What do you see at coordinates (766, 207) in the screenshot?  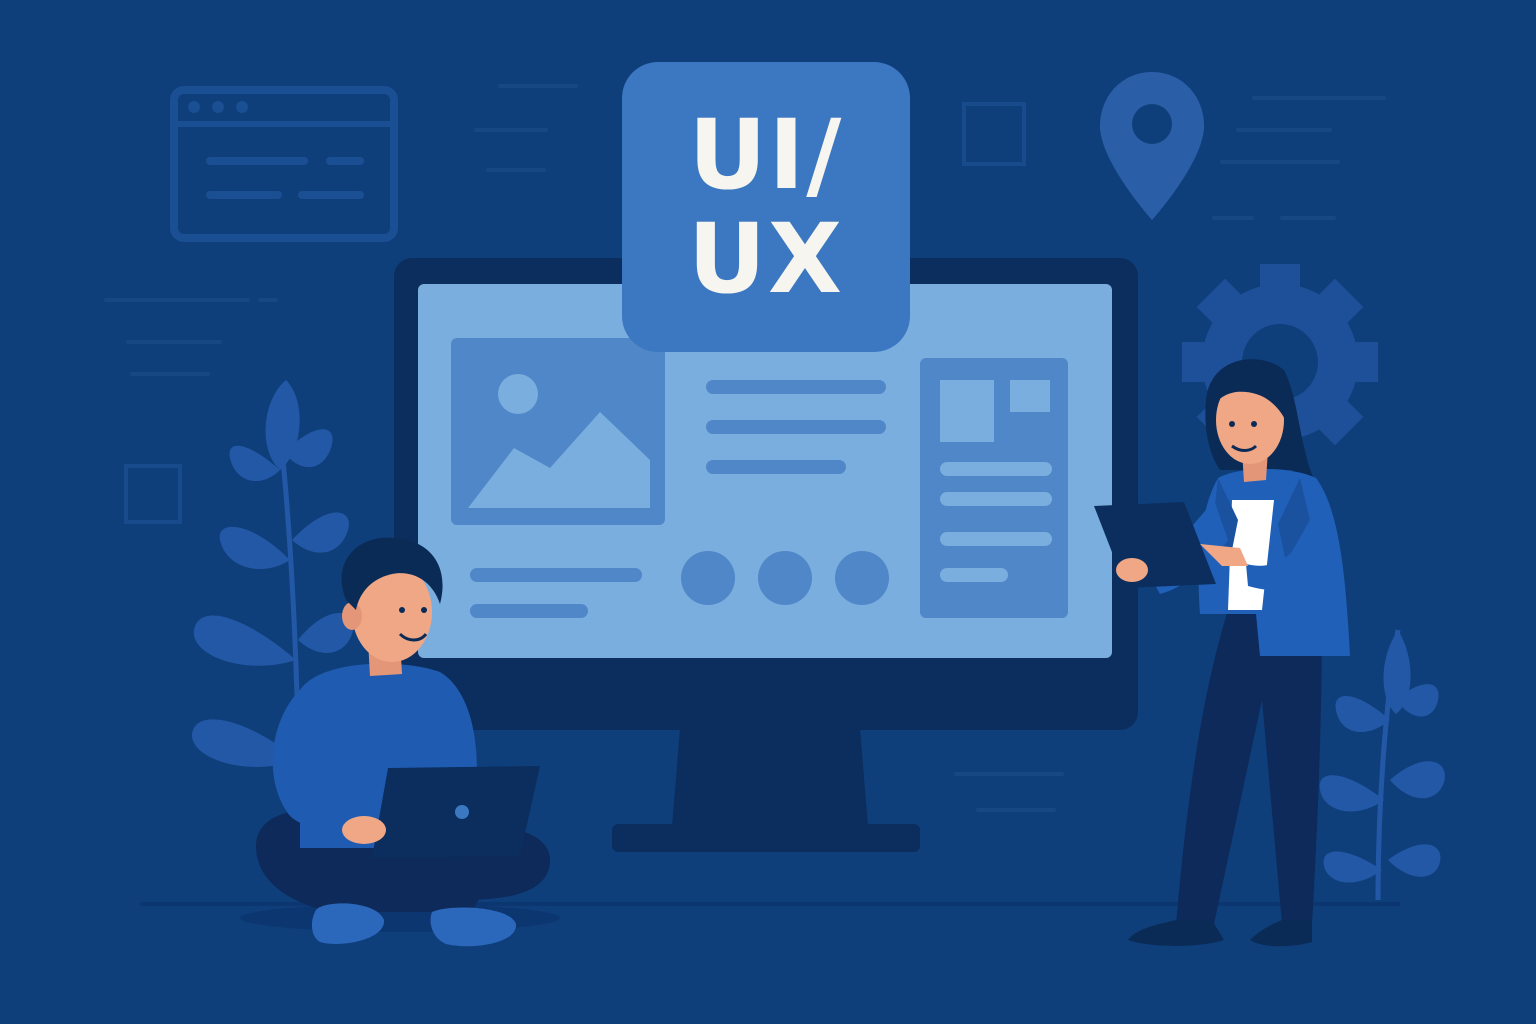 I see `uiux-badge` at bounding box center [766, 207].